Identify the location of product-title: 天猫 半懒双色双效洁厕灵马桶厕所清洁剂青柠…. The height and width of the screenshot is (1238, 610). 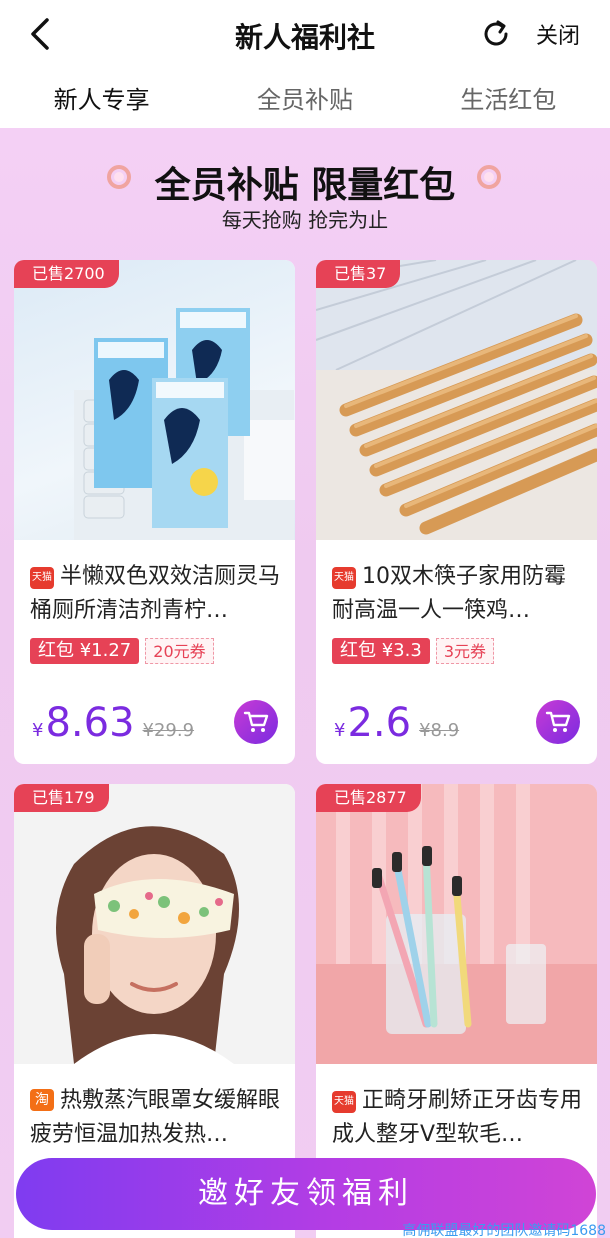
(156, 594).